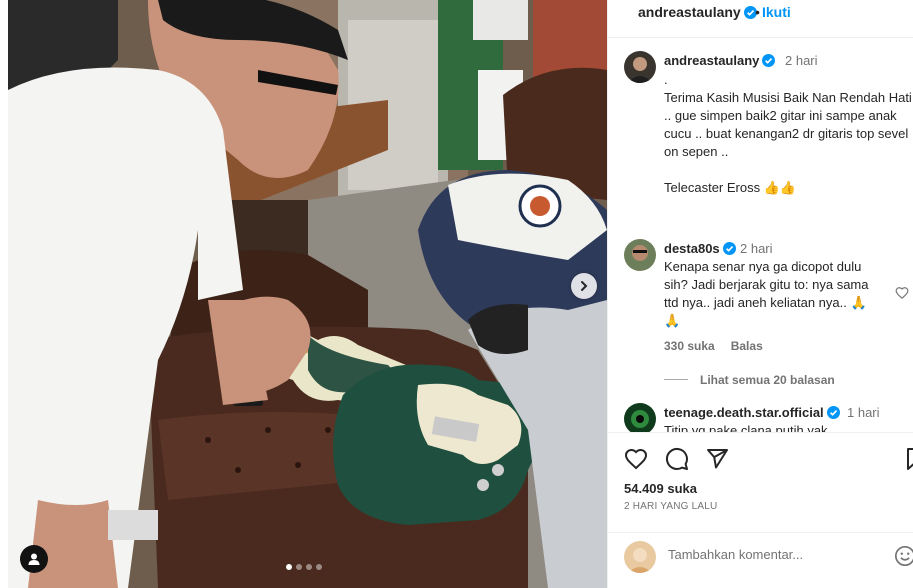  What do you see at coordinates (697, 12) in the screenshot?
I see `author-username: andreastaulany` at bounding box center [697, 12].